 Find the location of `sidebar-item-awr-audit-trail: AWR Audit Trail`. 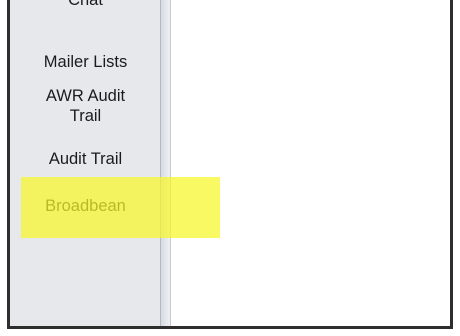

sidebar-item-awr-audit-trail: AWR Audit Trail is located at coordinates (85, 106).